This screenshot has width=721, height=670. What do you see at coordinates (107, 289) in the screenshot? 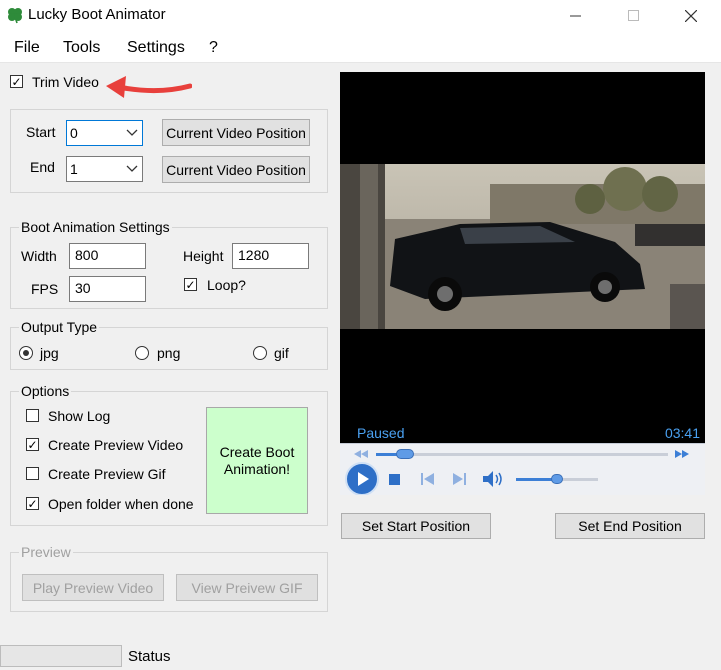
I see `fps-field: 30` at bounding box center [107, 289].